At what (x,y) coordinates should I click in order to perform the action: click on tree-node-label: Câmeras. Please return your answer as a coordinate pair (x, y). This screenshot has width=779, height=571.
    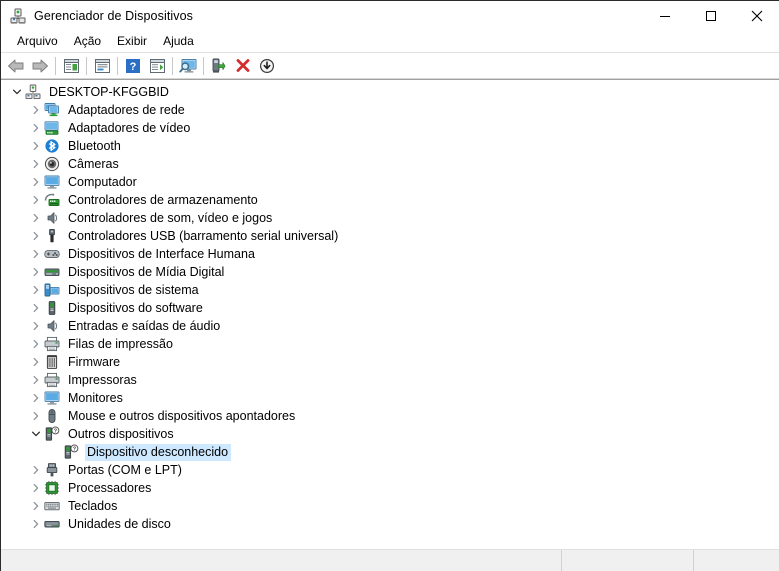
    Looking at the image, I should click on (93, 163).